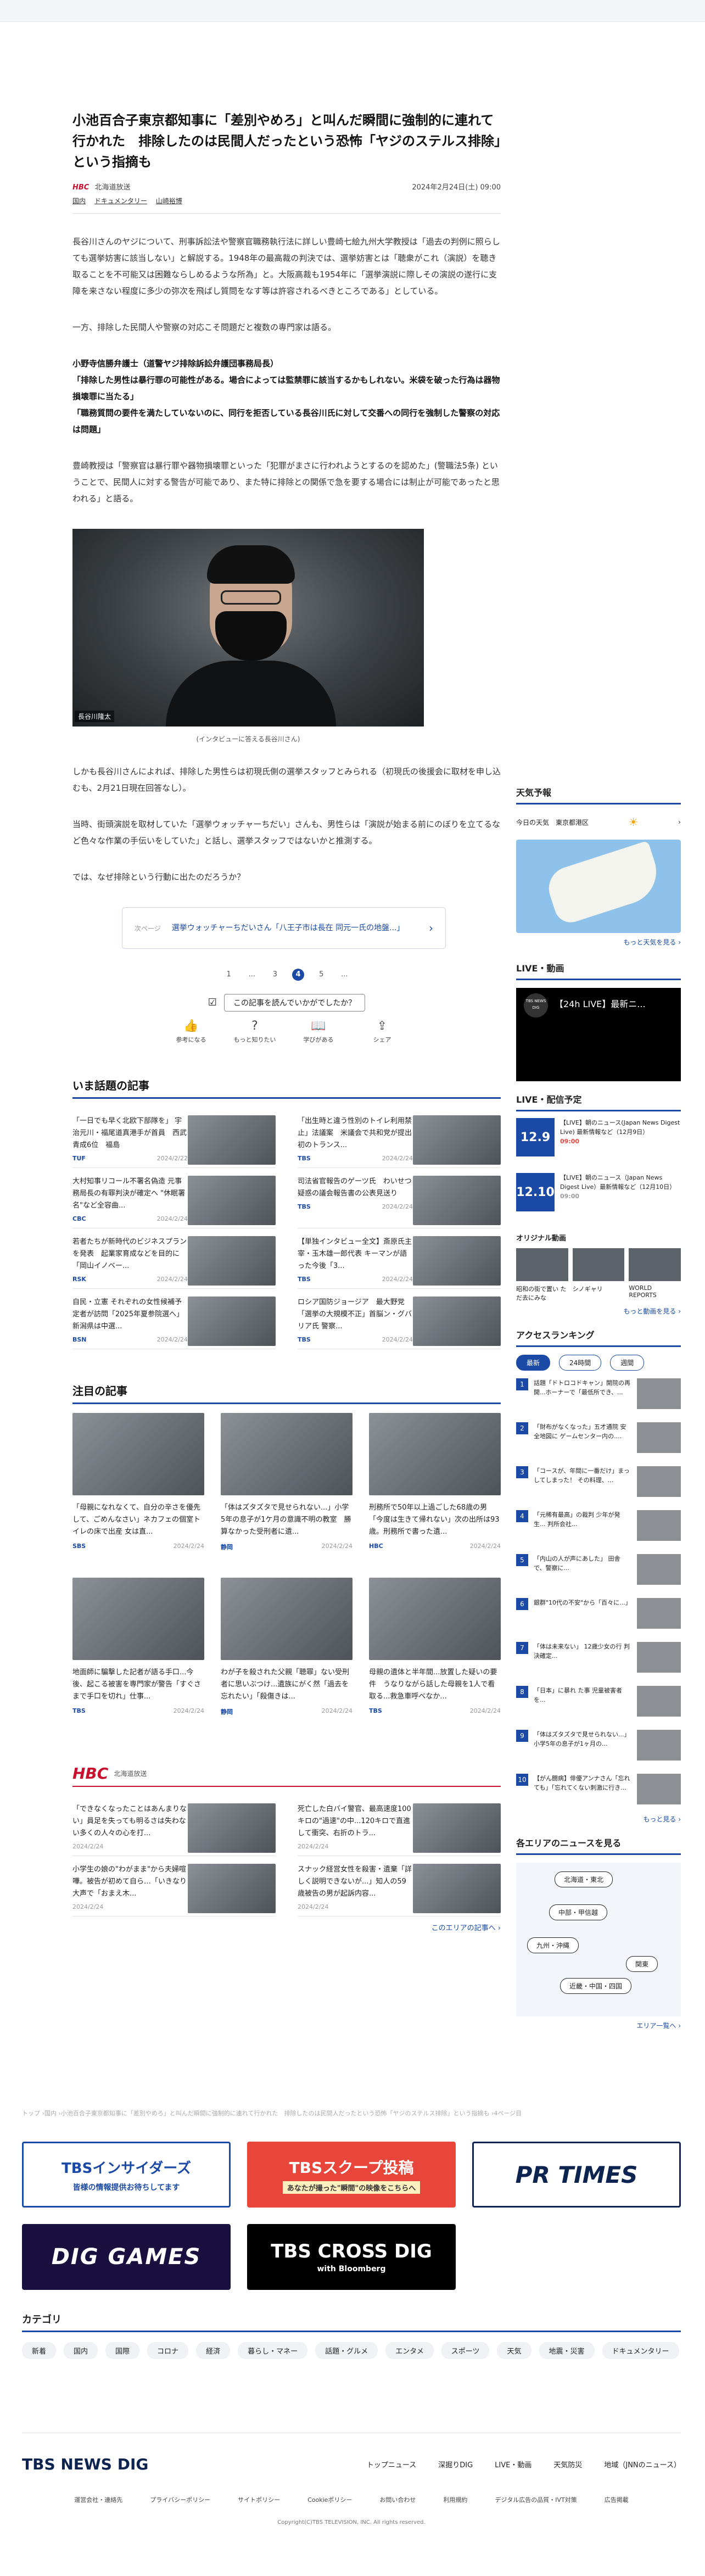 This screenshot has width=705, height=2576. Describe the element at coordinates (40, 2351) in the screenshot. I see `category-chip: 新着` at that location.